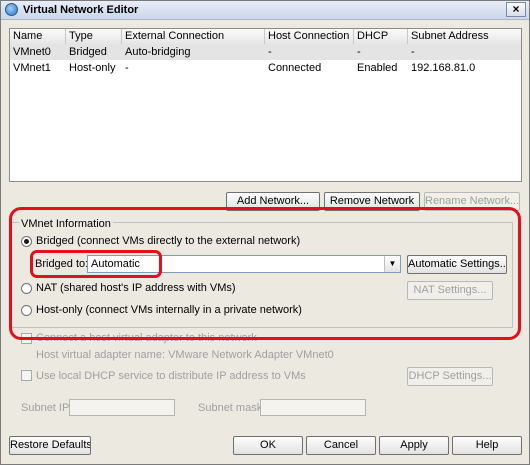 Image resolution: width=530 pixels, height=465 pixels. Describe the element at coordinates (516, 9) in the screenshot. I see `close-icon: ×` at that location.